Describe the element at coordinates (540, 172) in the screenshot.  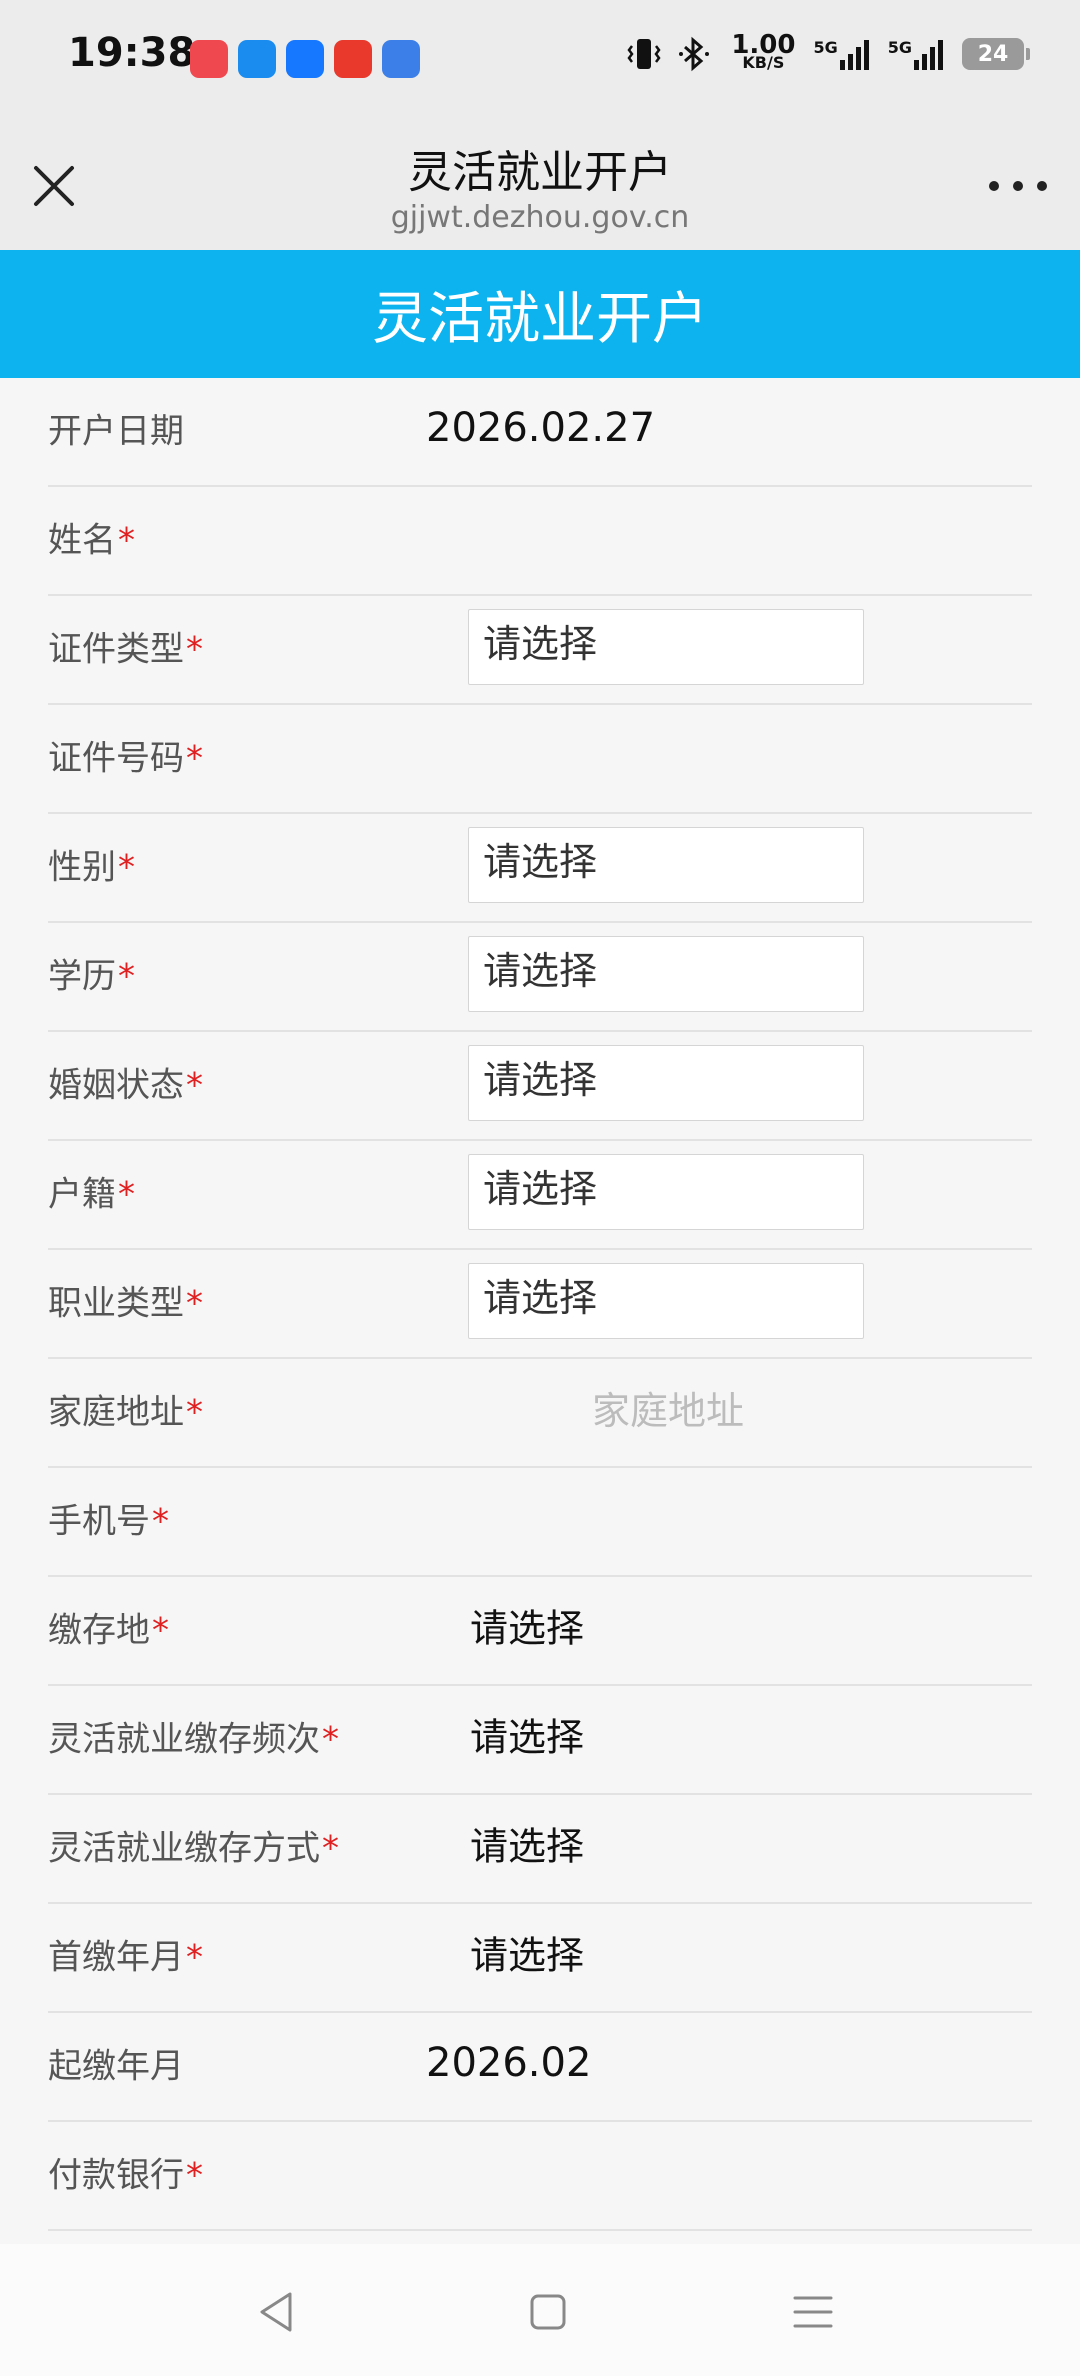
I see `browser-page-title: 灵活就业开户` at that location.